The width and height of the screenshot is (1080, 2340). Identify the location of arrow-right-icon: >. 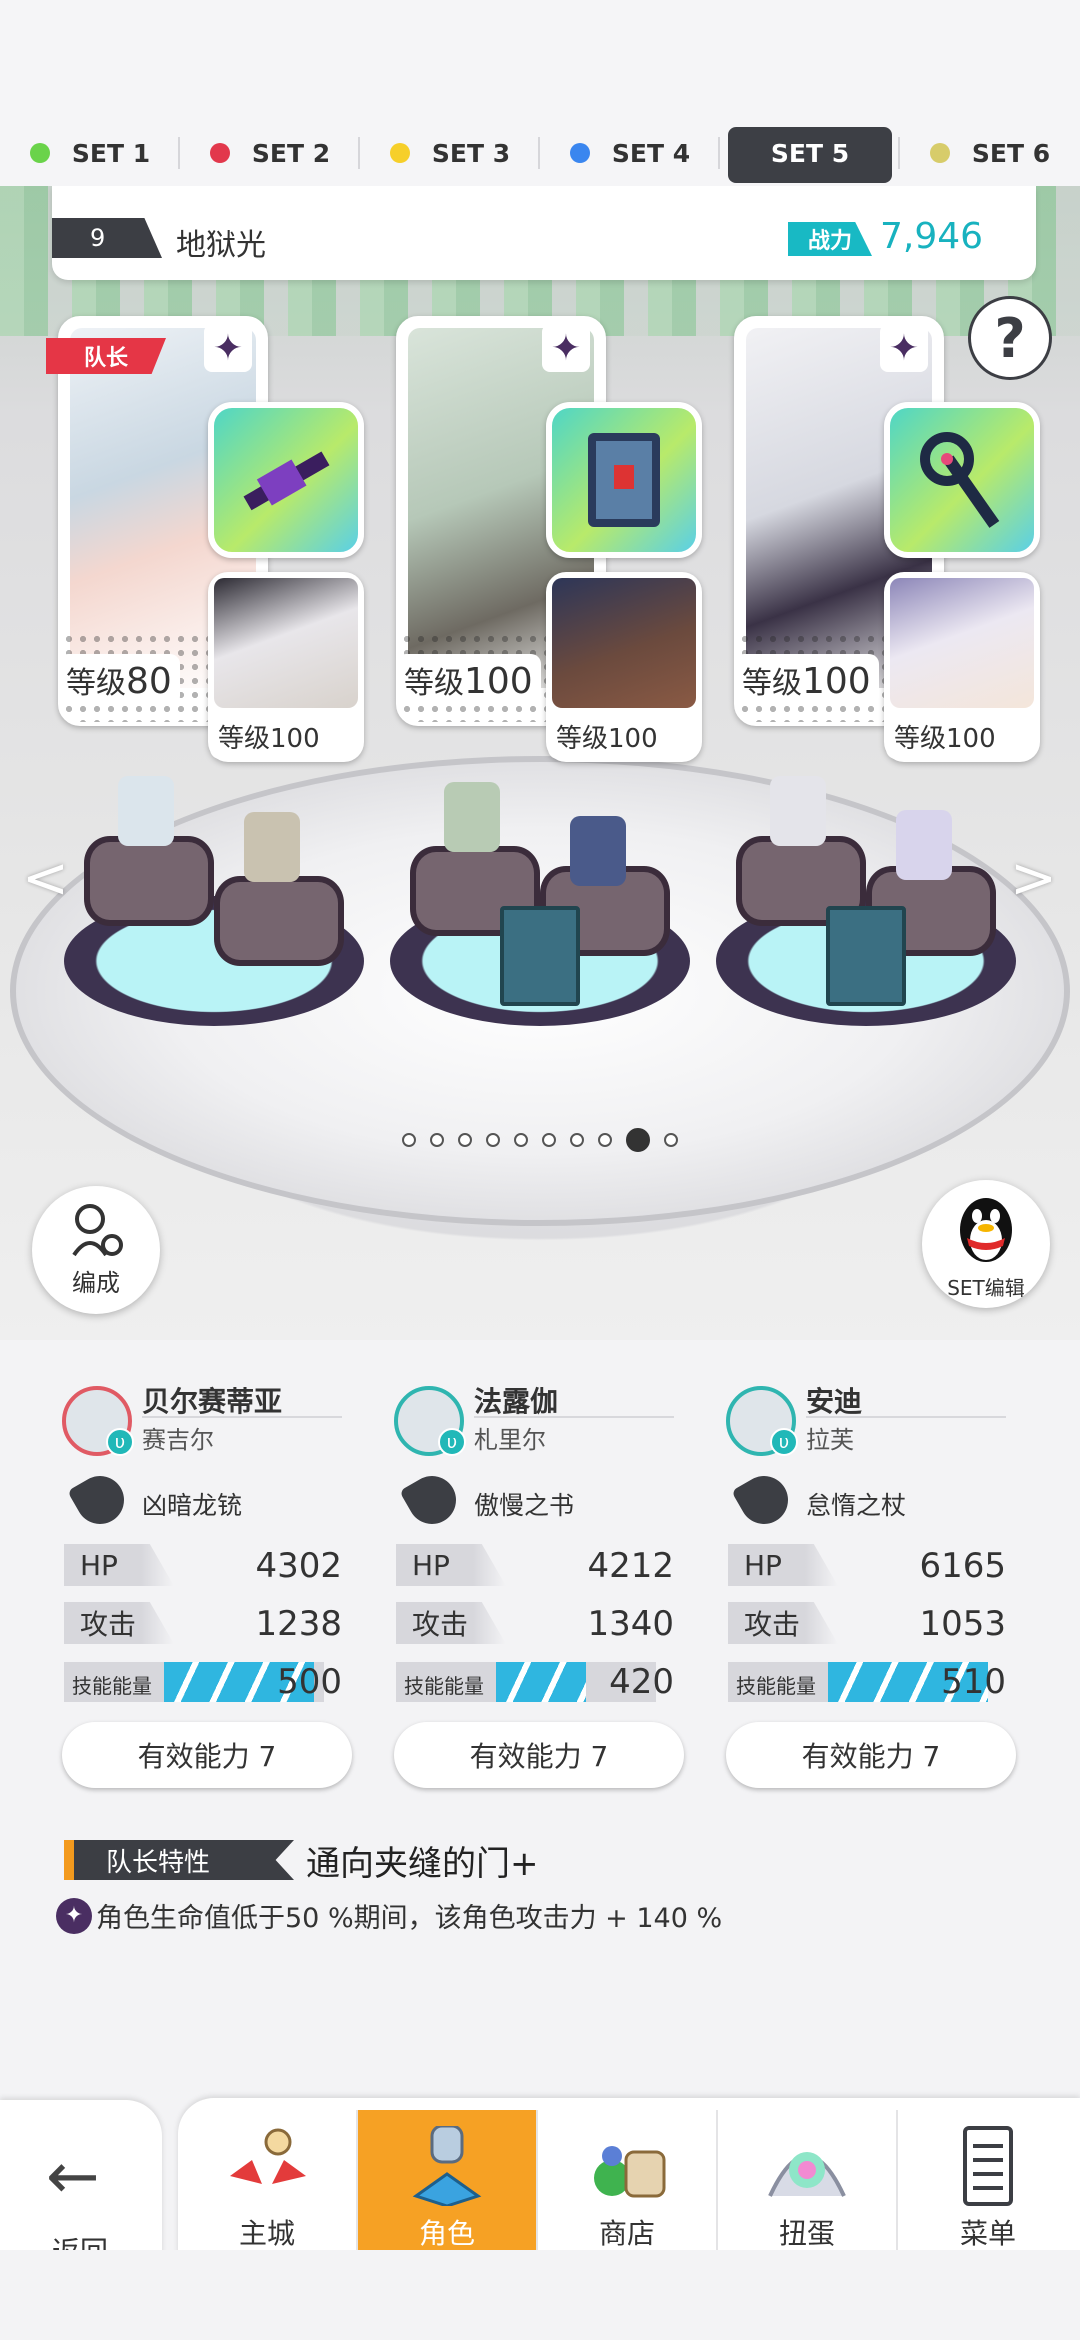
(1033, 878).